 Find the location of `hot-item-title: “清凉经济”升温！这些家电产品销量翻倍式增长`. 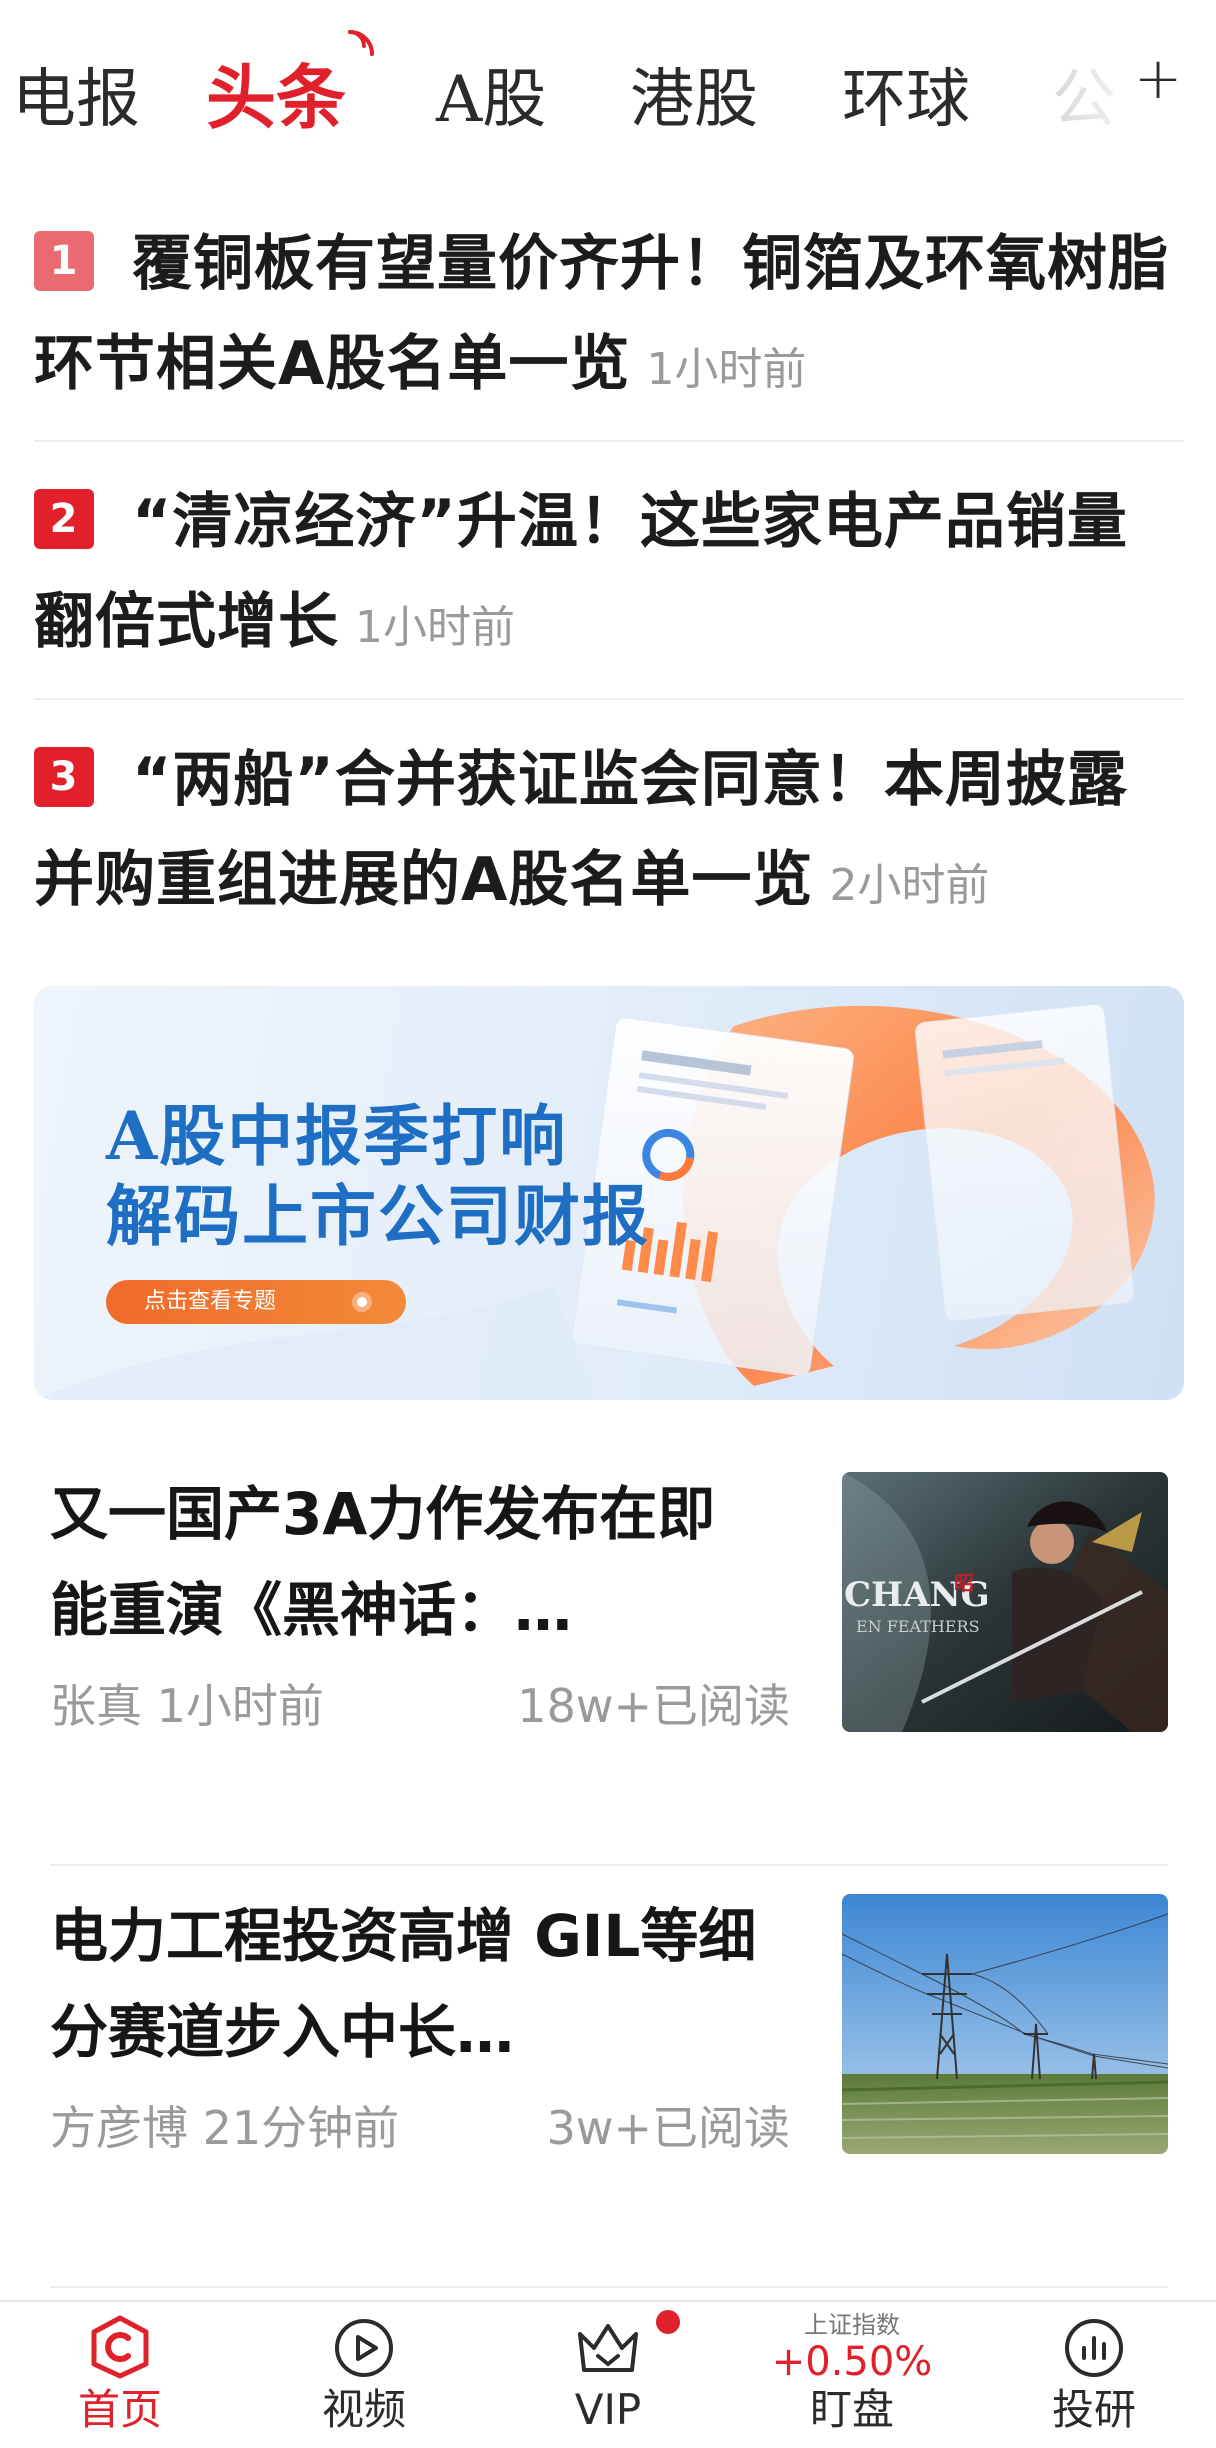

hot-item-title: “清凉经济”升温！这些家电产品销量翻倍式增长 is located at coordinates (581, 572).